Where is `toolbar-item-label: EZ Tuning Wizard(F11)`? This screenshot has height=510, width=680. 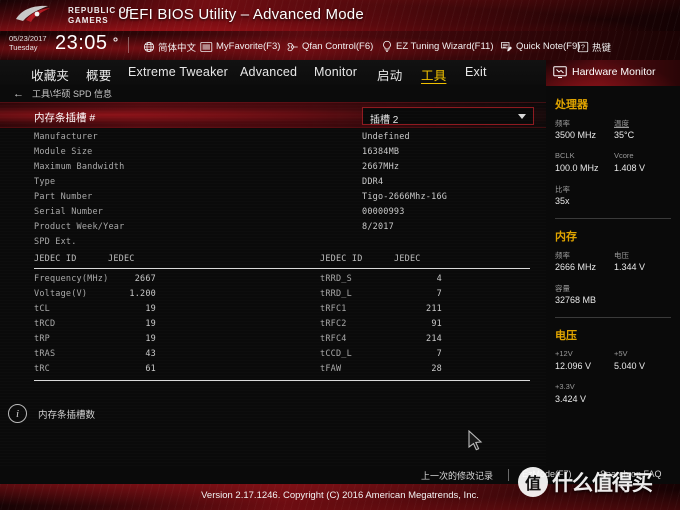 toolbar-item-label: EZ Tuning Wizard(F11) is located at coordinates (445, 46).